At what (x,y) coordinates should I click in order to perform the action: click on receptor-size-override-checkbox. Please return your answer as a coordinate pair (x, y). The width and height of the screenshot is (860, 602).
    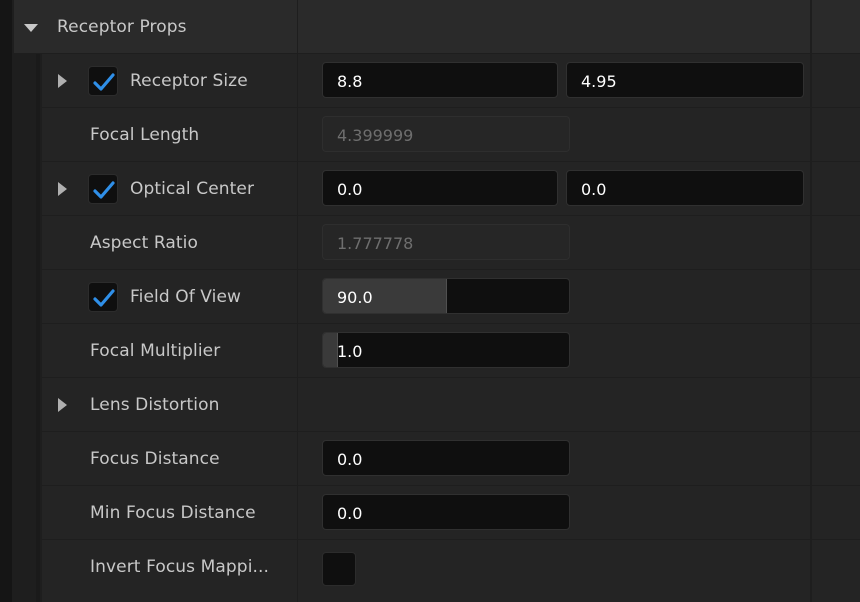
    Looking at the image, I should click on (103, 81).